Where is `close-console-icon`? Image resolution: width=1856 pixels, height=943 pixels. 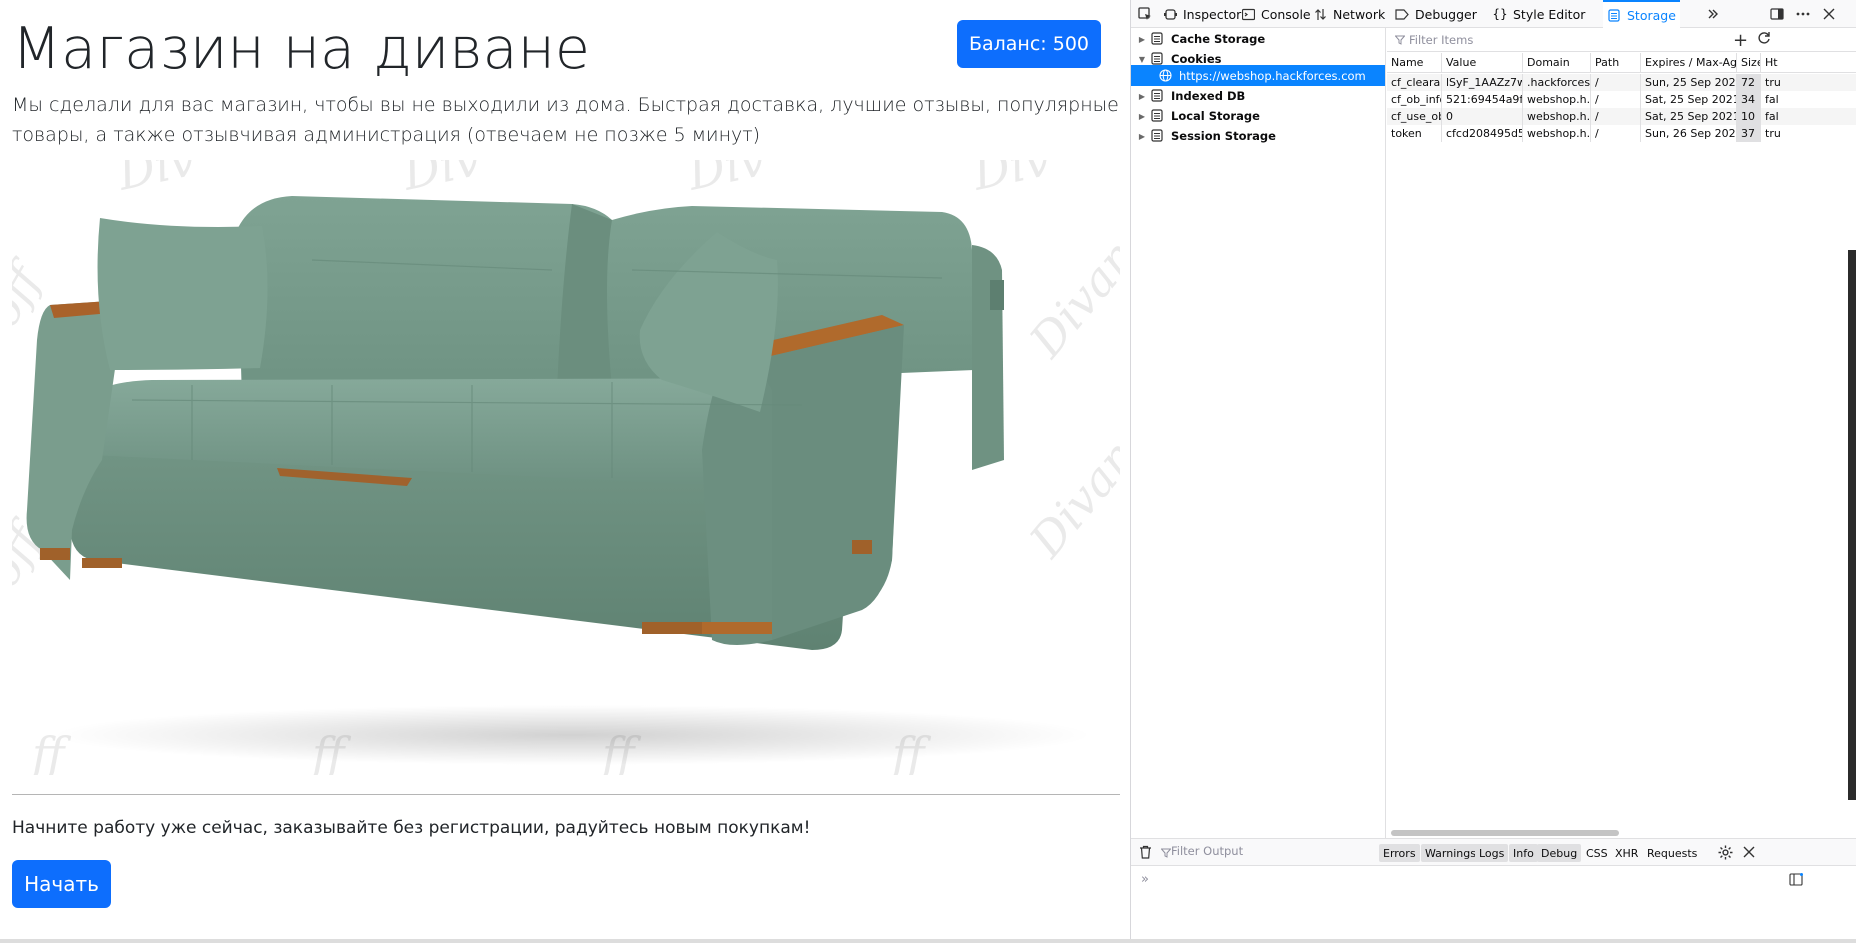 close-console-icon is located at coordinates (1749, 852).